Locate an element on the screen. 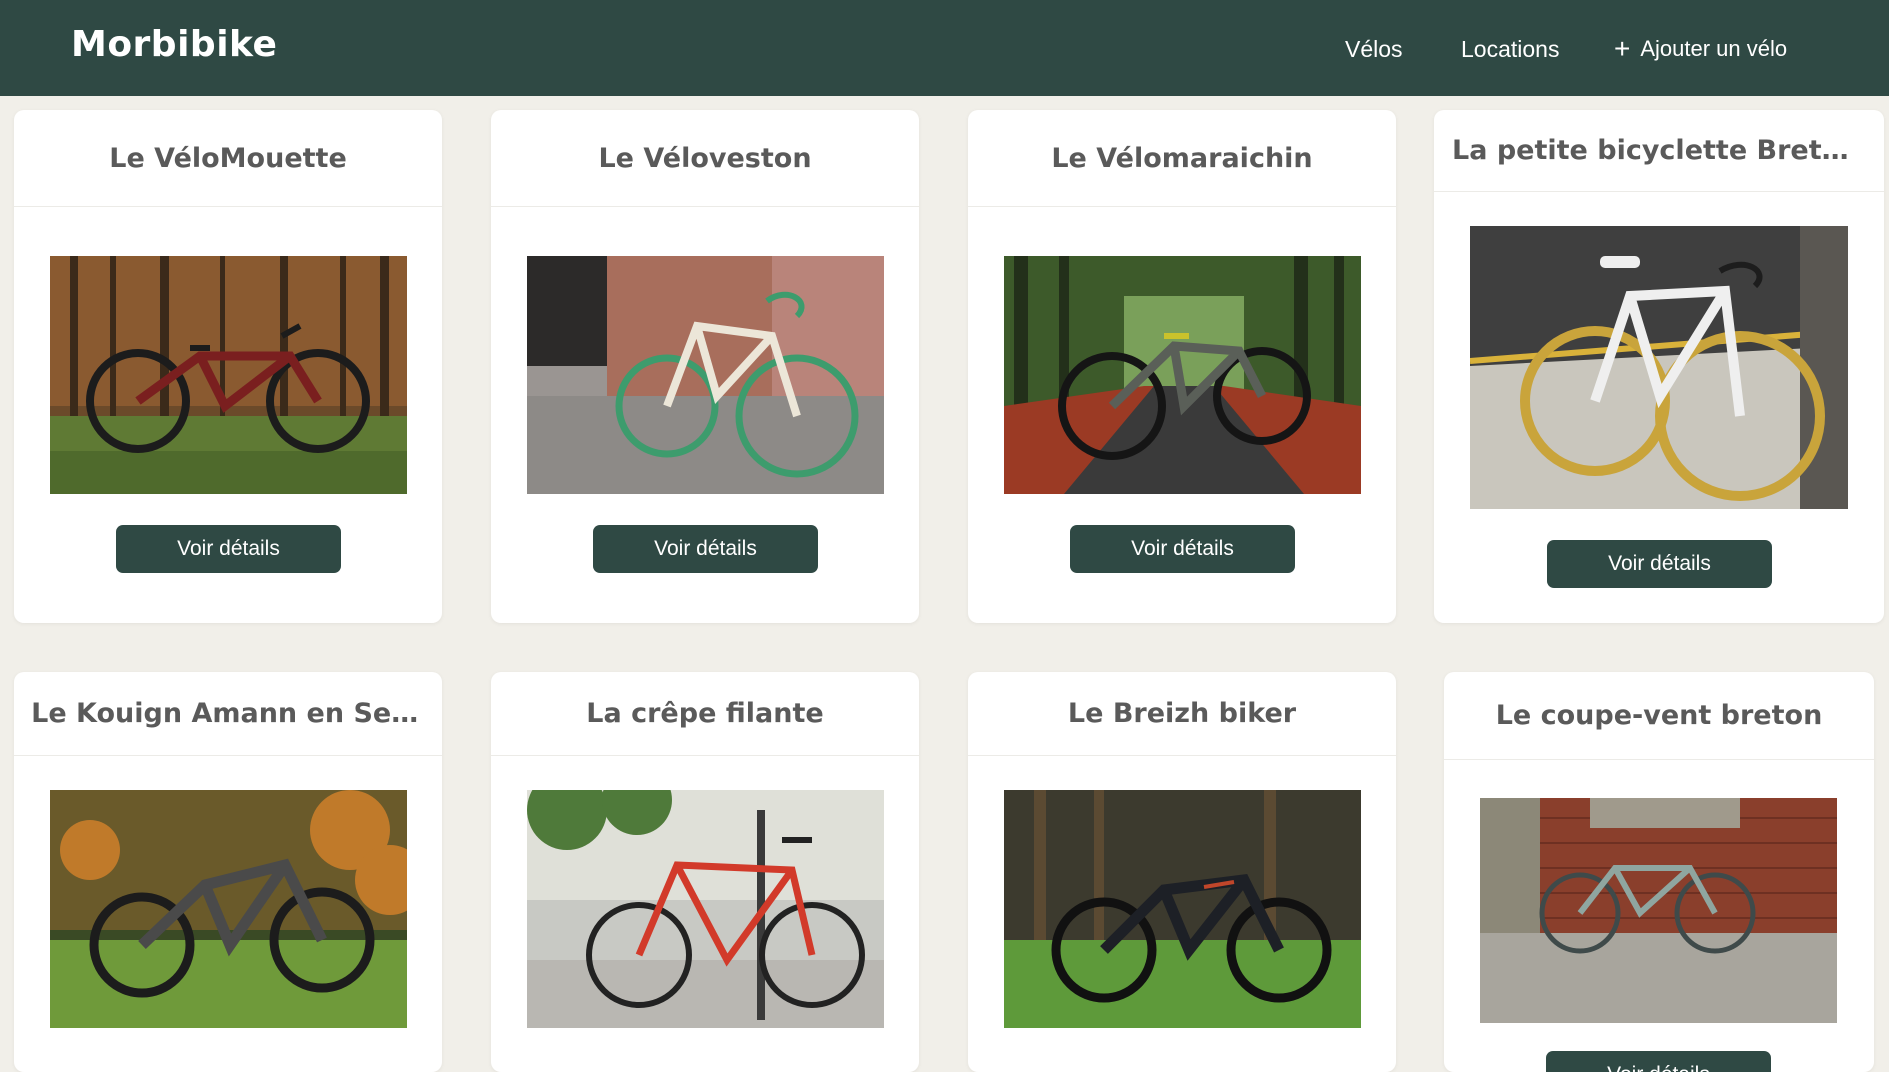 Image resolution: width=1889 pixels, height=1072 pixels. bike-card-header: Le Véloveston is located at coordinates (705, 158).